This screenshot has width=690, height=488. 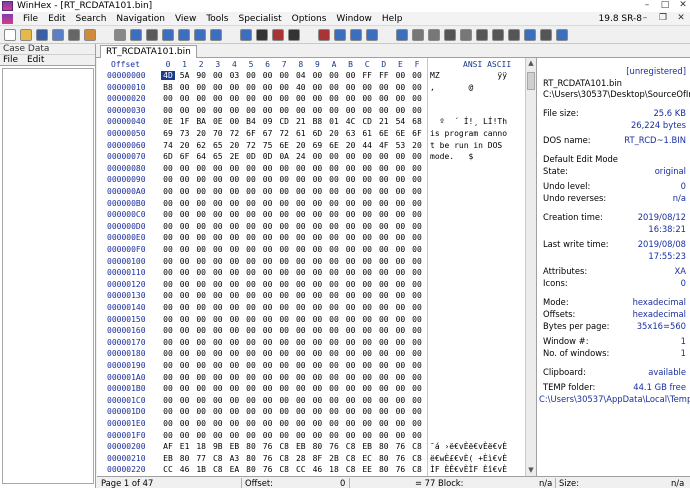 I want to click on case-menu-file: File, so click(x=10, y=60).